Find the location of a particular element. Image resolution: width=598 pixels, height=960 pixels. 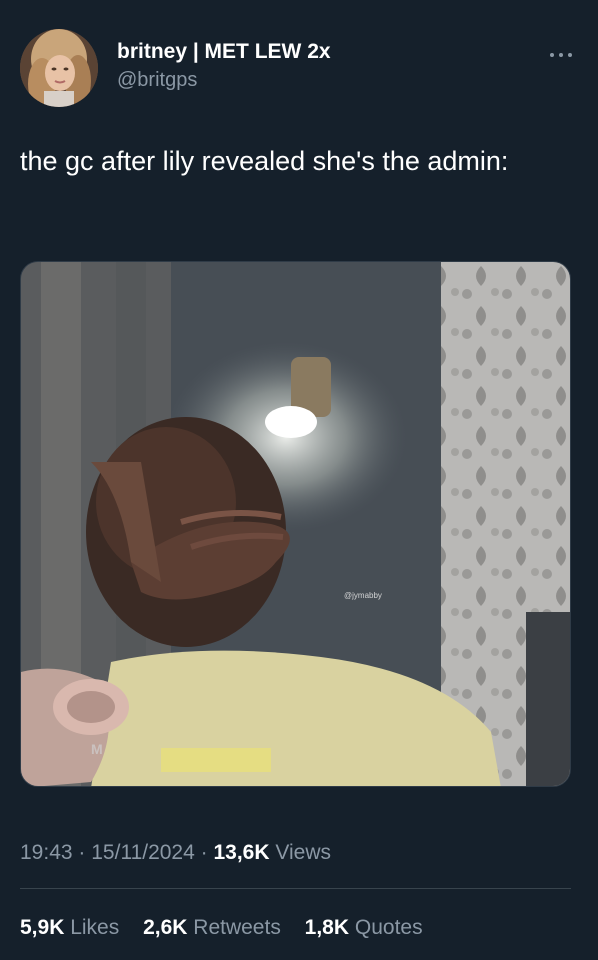

author-names: britney | MET LEW 2x @britgps is located at coordinates (224, 66).